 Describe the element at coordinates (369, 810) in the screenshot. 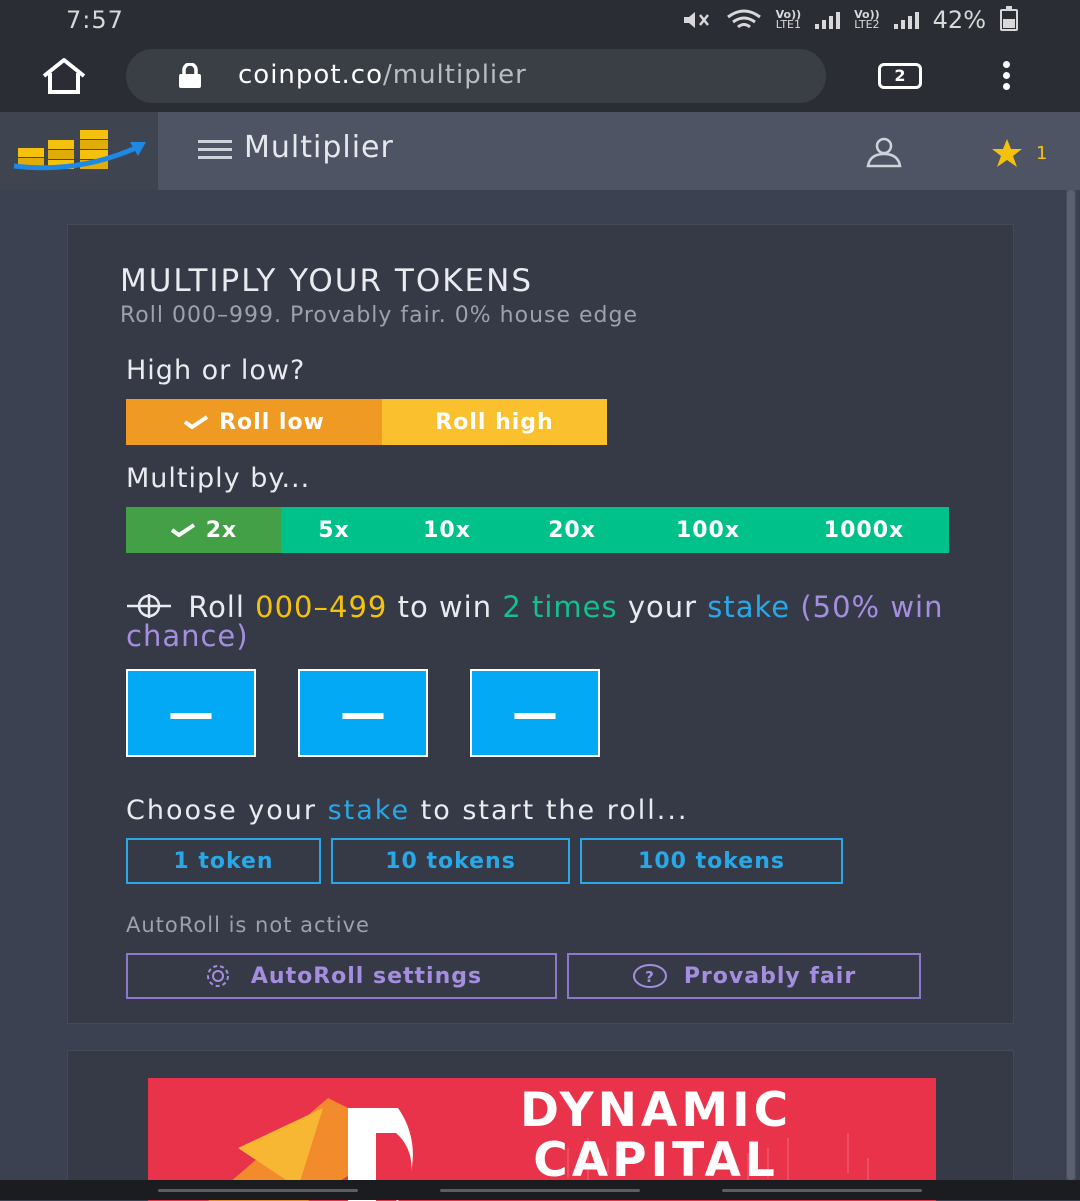

I see `choose-stake-word: stake` at that location.